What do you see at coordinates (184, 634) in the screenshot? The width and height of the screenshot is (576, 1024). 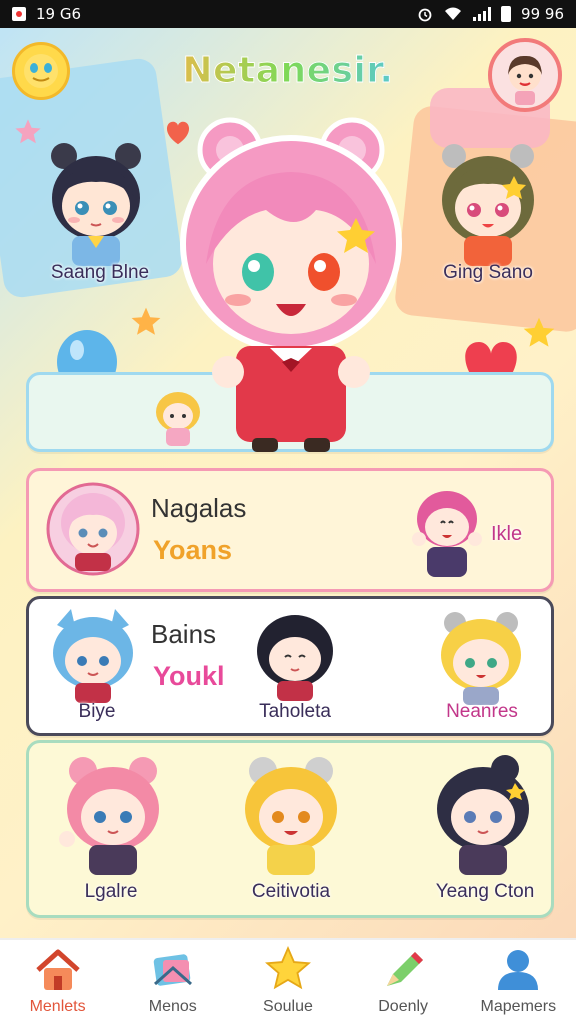 I see `row-2-title: Bains` at bounding box center [184, 634].